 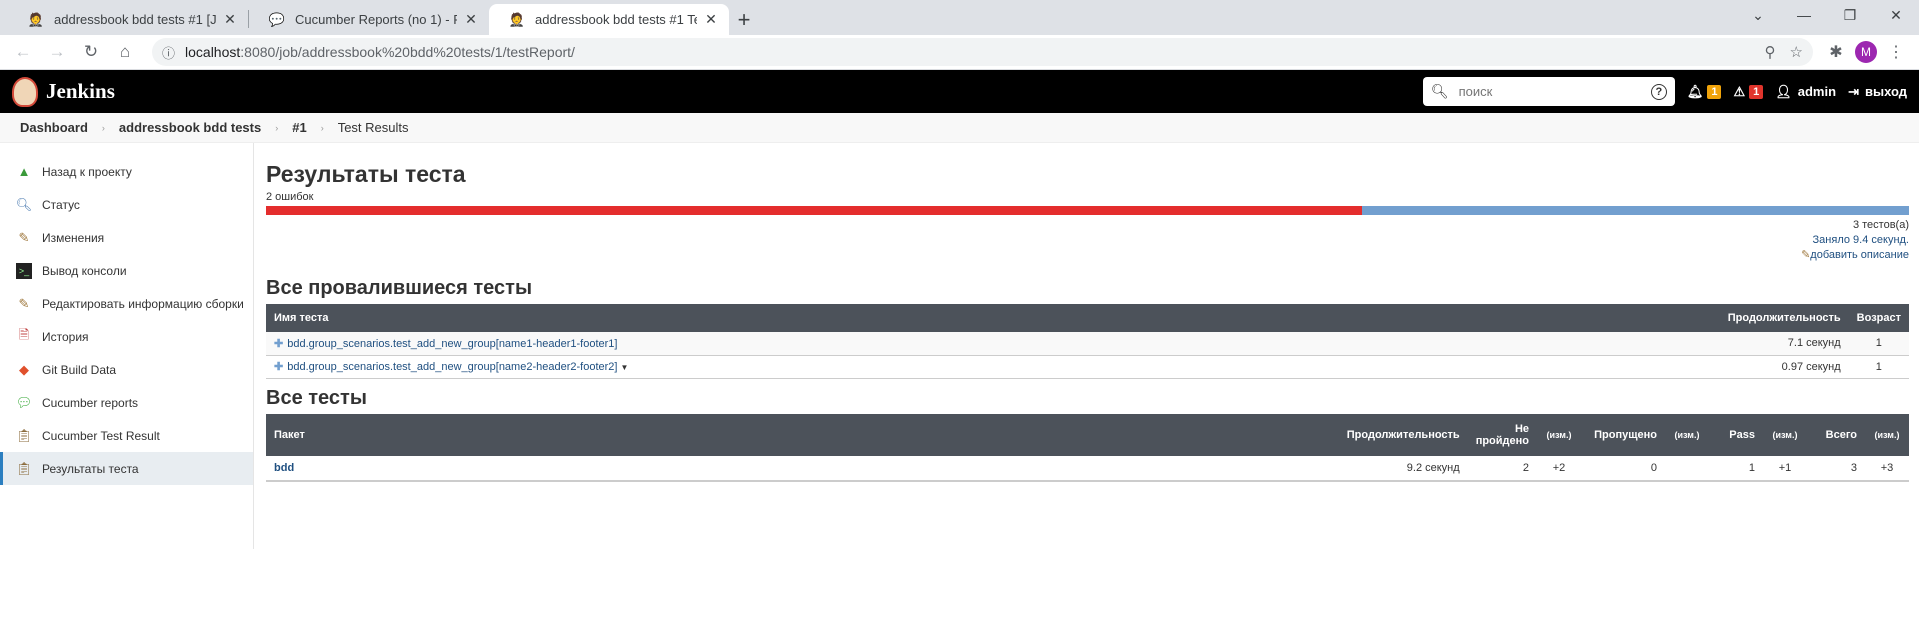 What do you see at coordinates (1878, 318) in the screenshot?
I see `column-header-age: Возраст` at bounding box center [1878, 318].